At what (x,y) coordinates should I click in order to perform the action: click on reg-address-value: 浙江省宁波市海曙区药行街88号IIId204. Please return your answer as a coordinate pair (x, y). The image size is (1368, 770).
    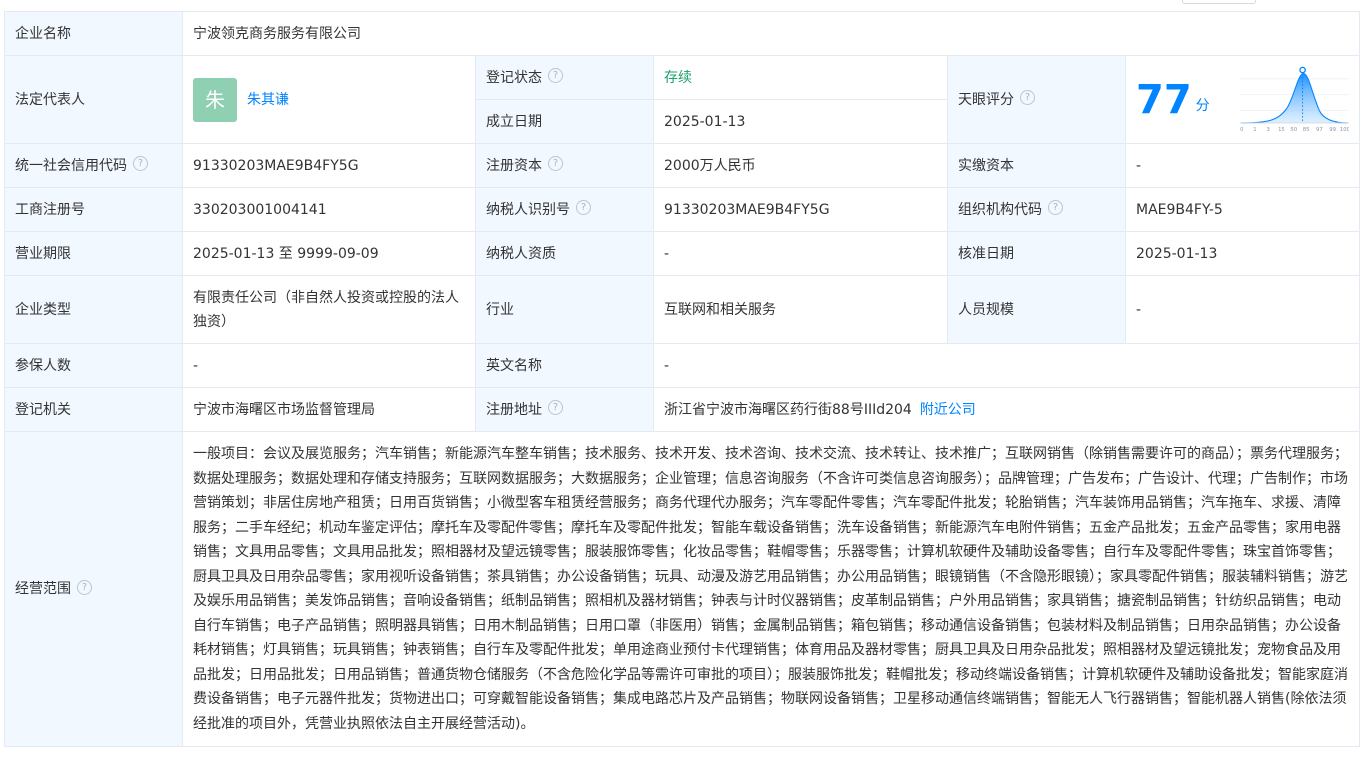
    Looking at the image, I should click on (788, 409).